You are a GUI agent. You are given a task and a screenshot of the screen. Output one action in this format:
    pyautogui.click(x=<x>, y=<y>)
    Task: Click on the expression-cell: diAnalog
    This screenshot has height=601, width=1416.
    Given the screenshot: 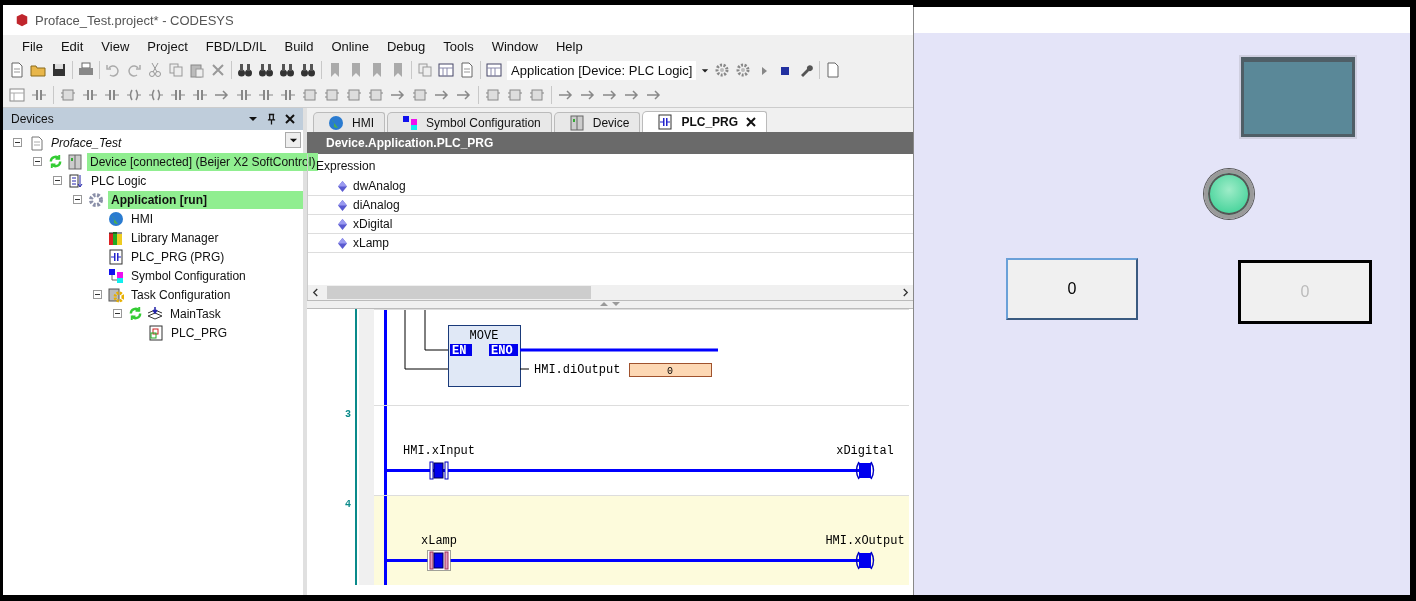 What is the action you would take?
    pyautogui.click(x=376, y=205)
    